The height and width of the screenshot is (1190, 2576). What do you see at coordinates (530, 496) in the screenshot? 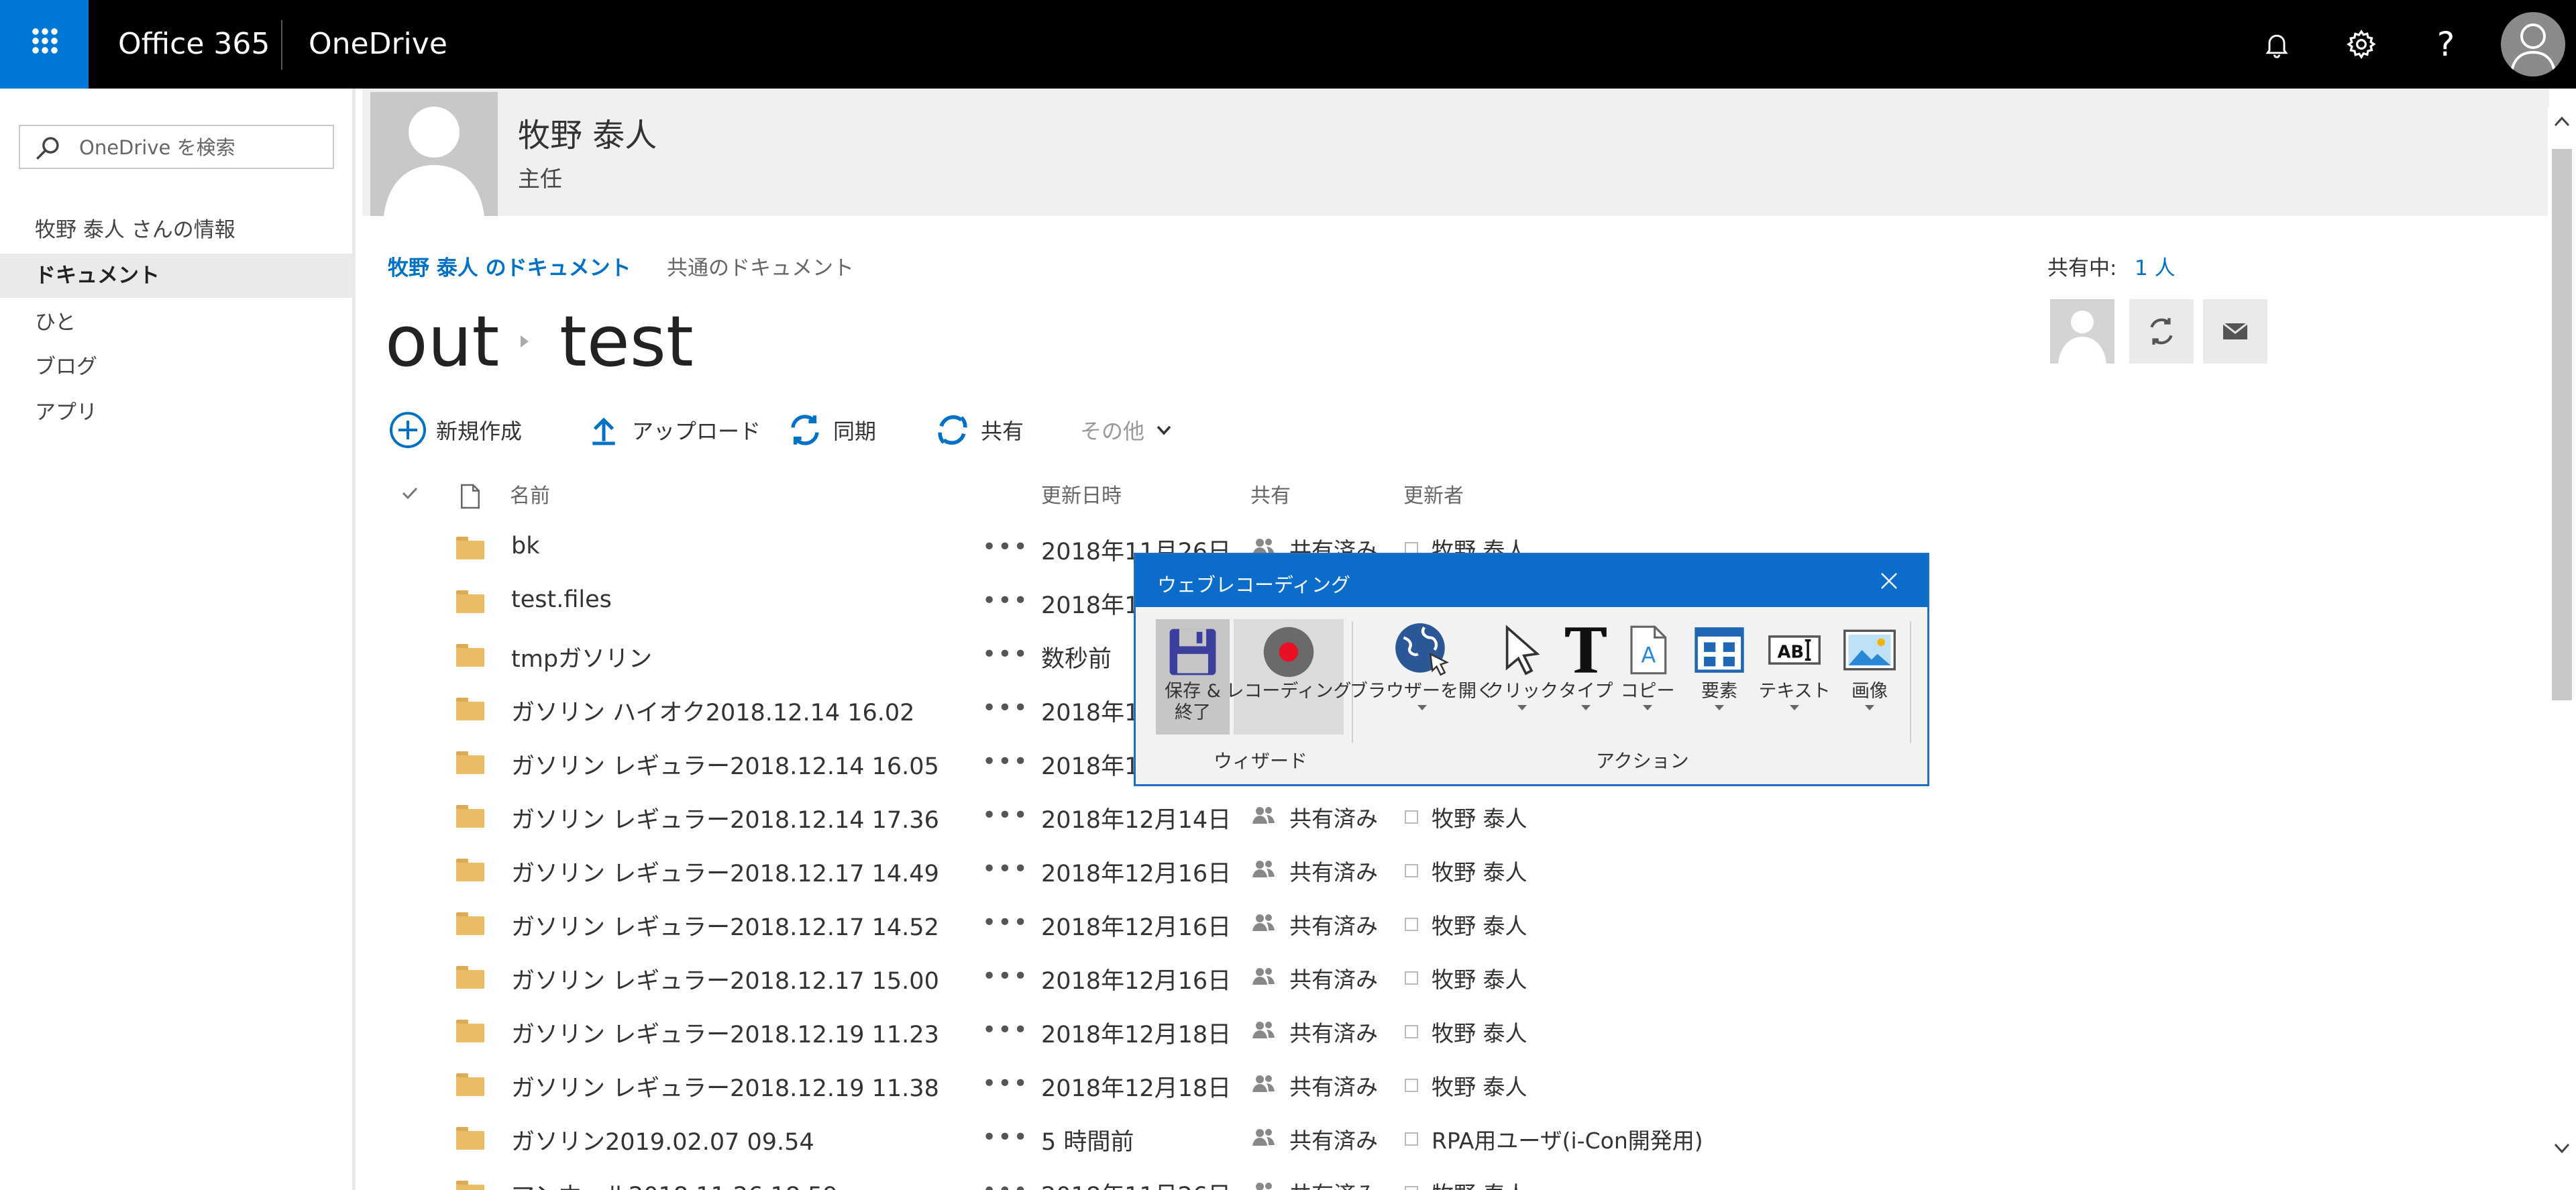
I see `column-header-name: 名前` at bounding box center [530, 496].